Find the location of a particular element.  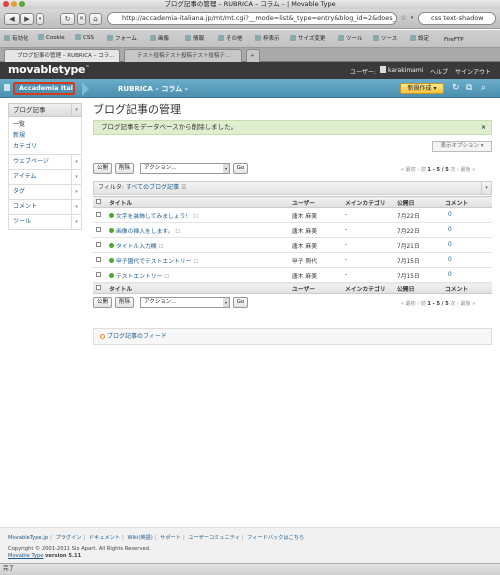

bookmark-item: ツール is located at coordinates (350, 38).